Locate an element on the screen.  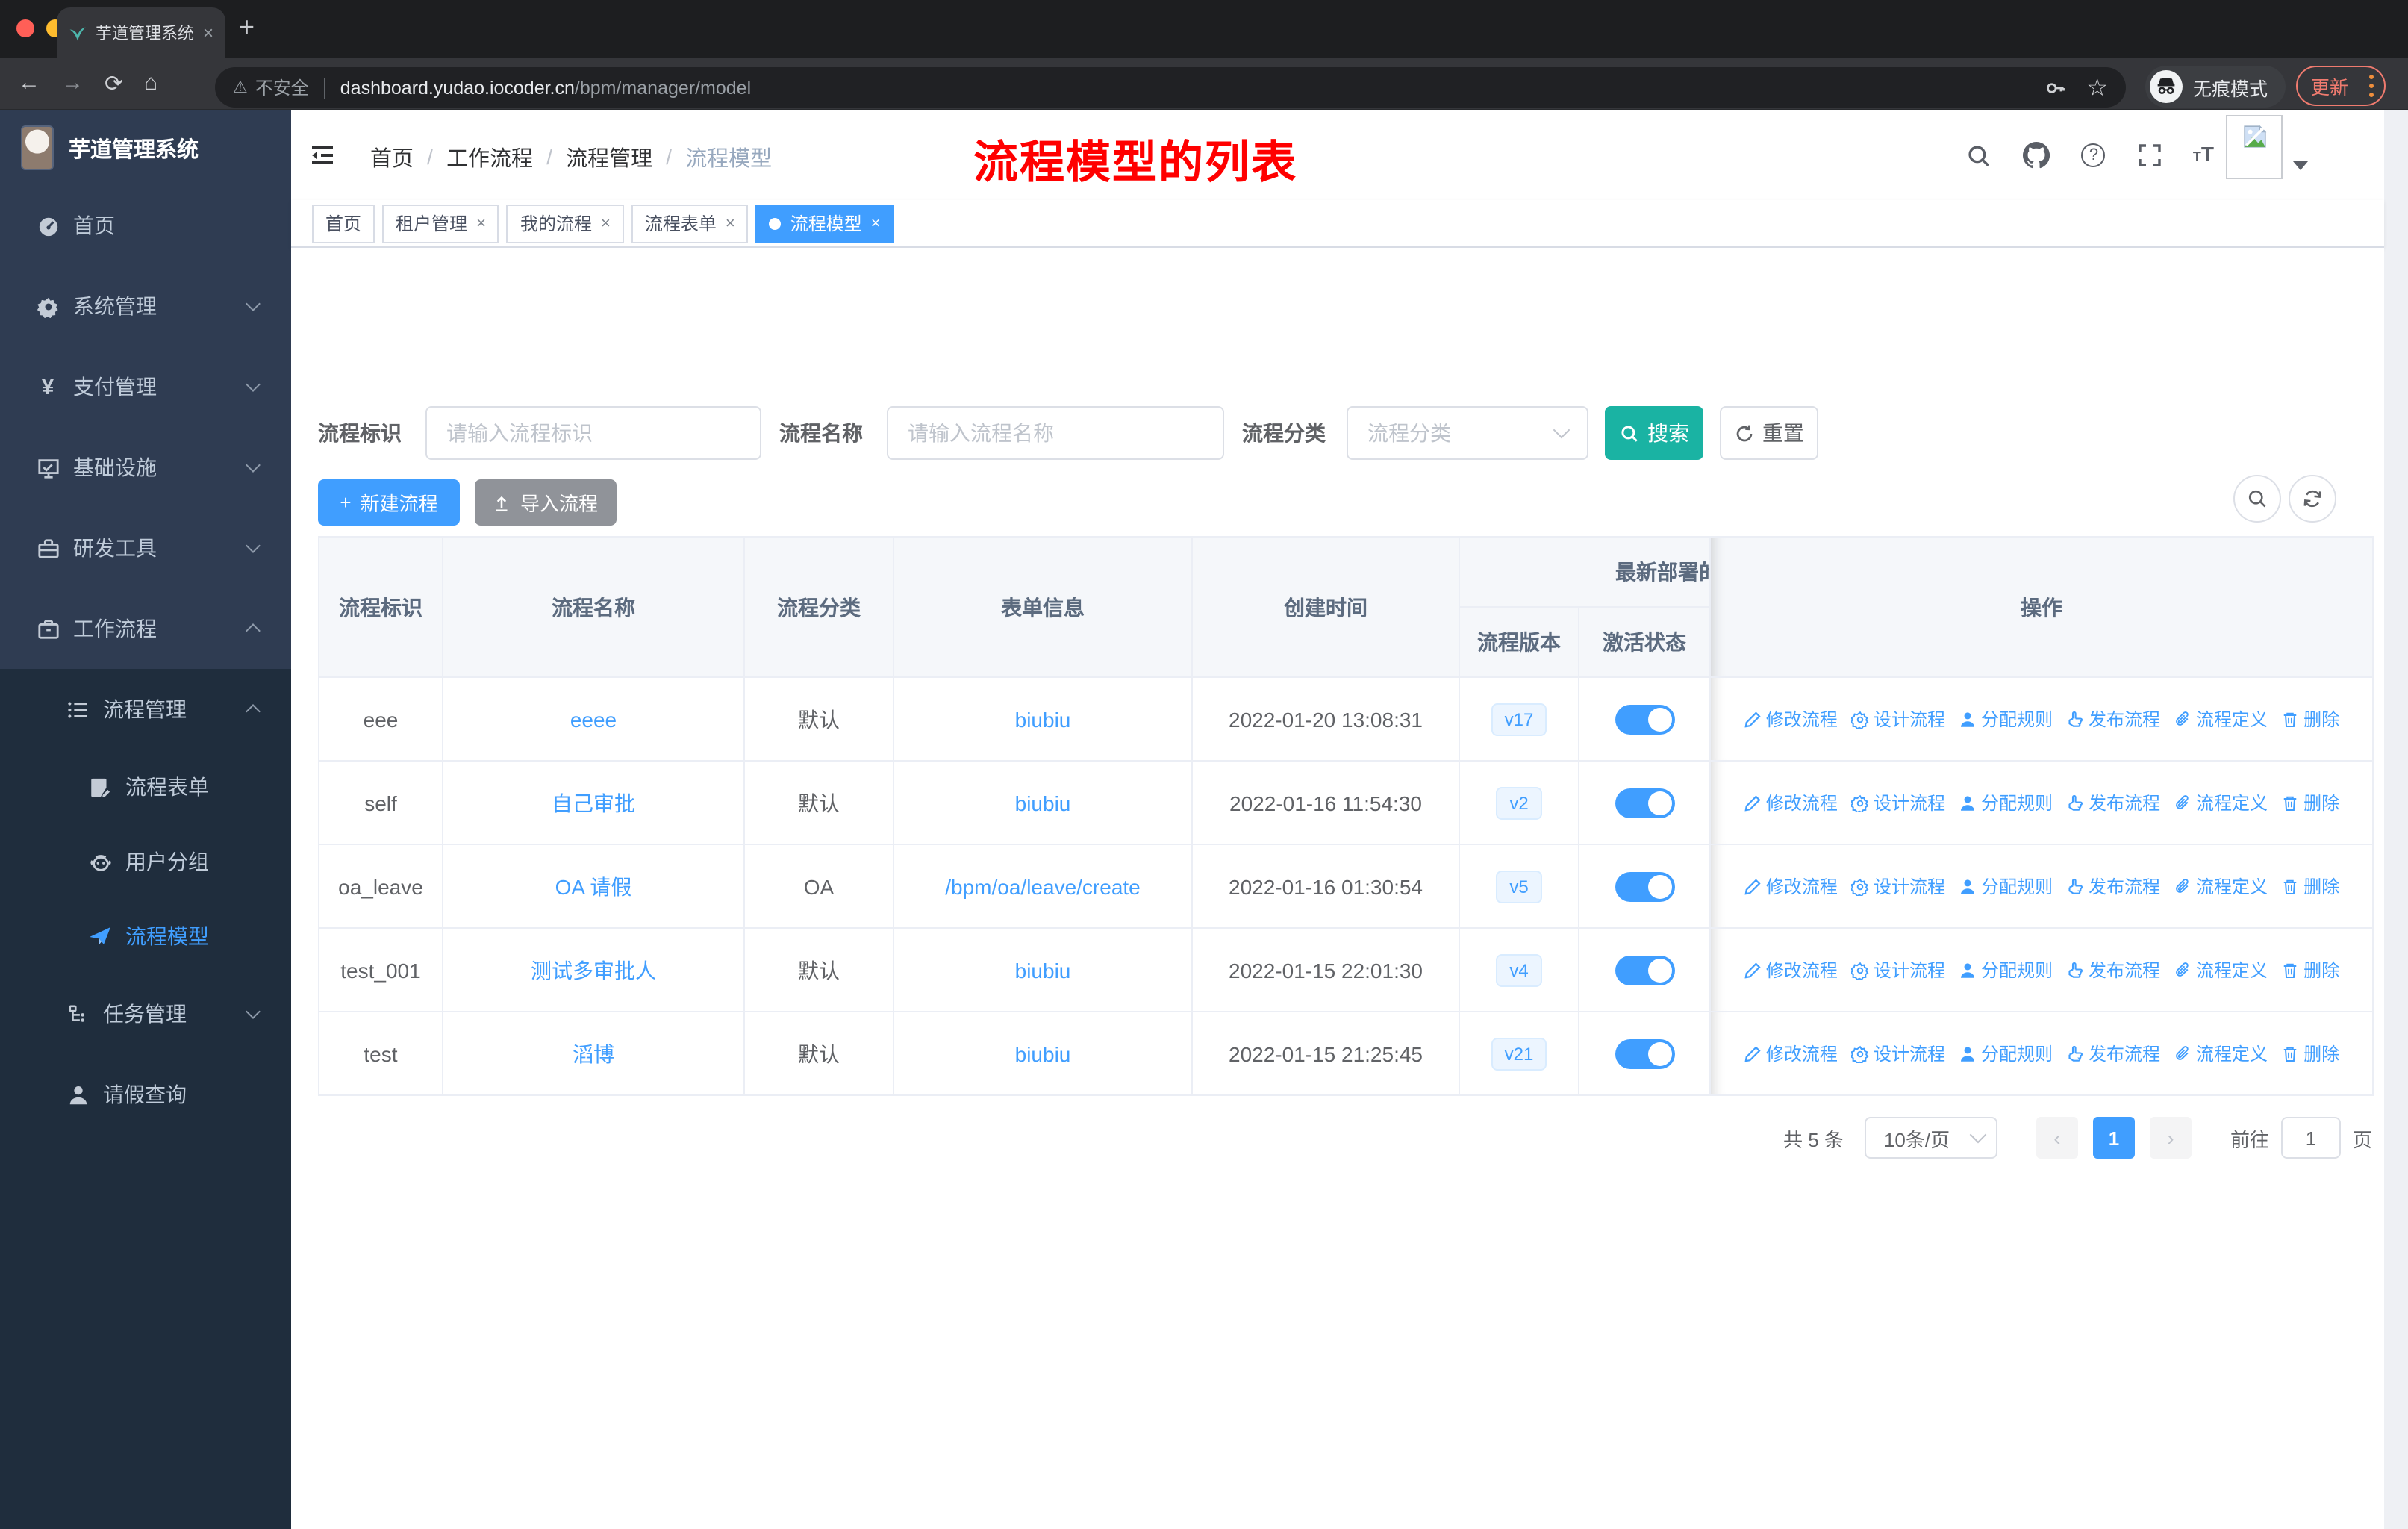
github-icon is located at coordinates (2036, 155).